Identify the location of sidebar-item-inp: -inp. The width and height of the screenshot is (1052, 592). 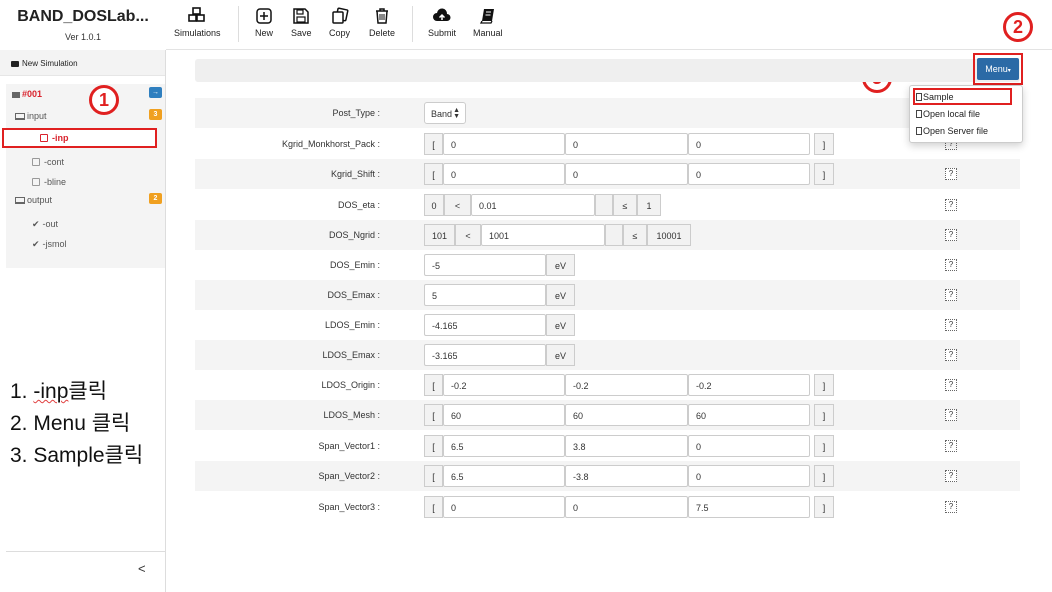
(79, 138).